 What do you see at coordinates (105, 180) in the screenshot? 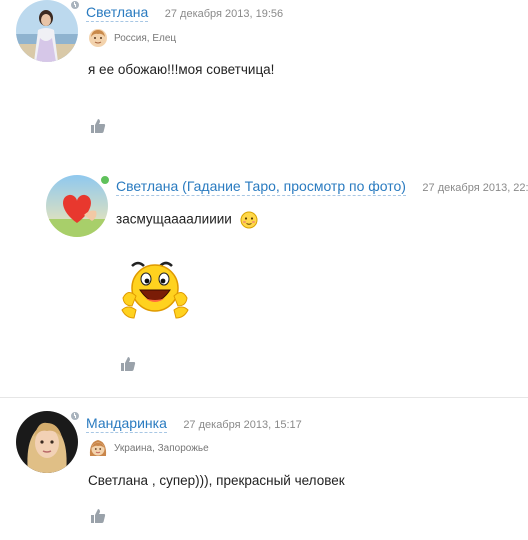
I see `online-status-dot` at bounding box center [105, 180].